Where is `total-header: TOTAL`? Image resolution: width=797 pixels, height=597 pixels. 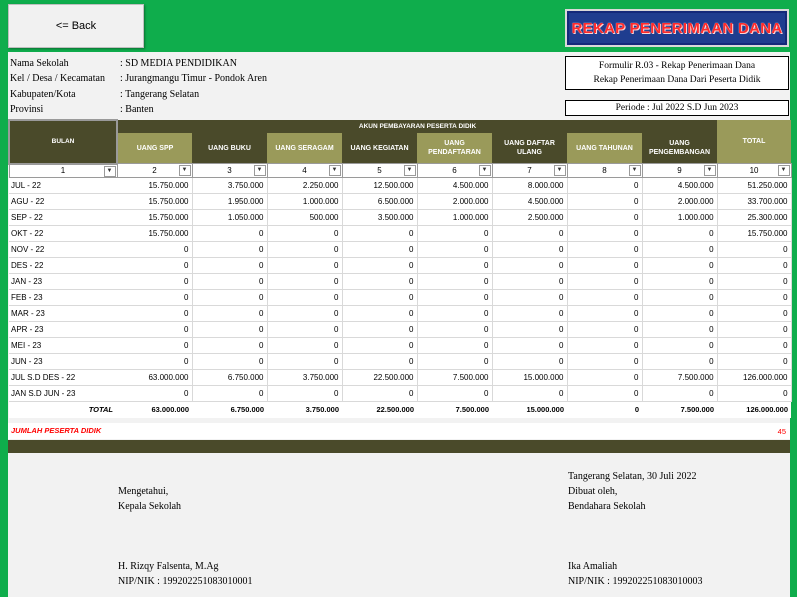
total-header: TOTAL is located at coordinates (754, 142).